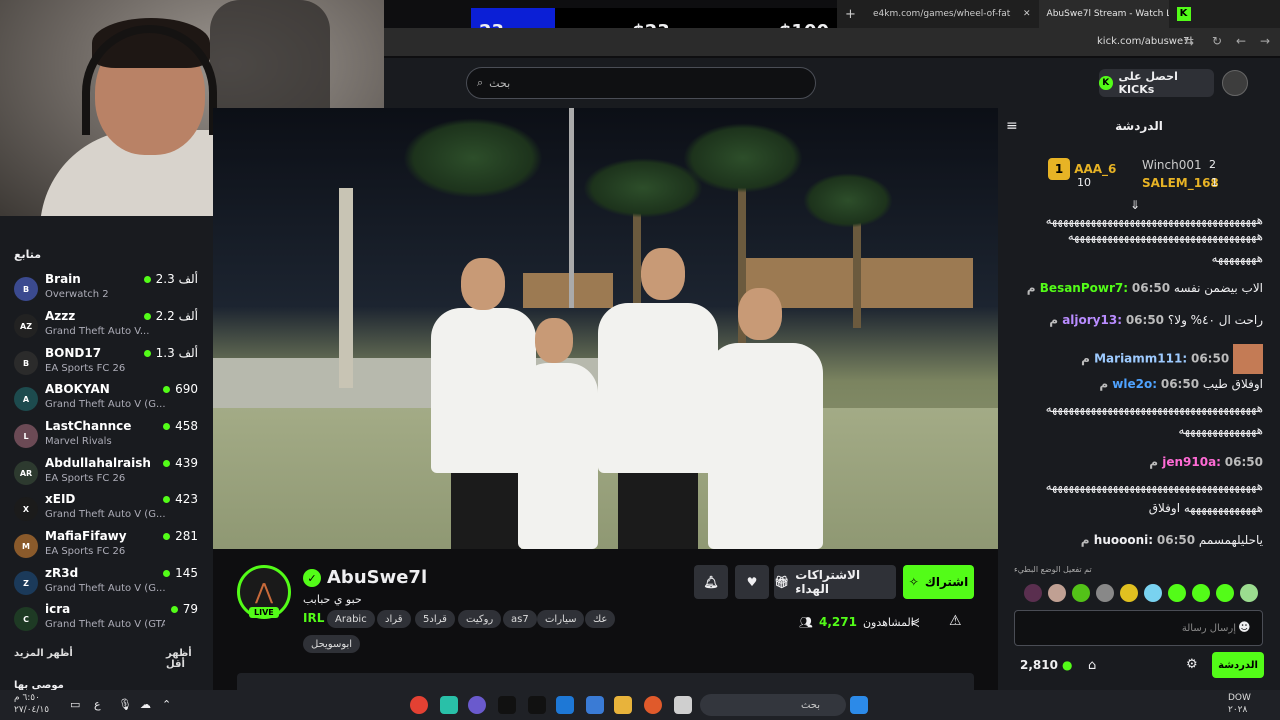 This screenshot has width=1280, height=720. What do you see at coordinates (351, 619) in the screenshot?
I see `tag: Arabic` at bounding box center [351, 619].